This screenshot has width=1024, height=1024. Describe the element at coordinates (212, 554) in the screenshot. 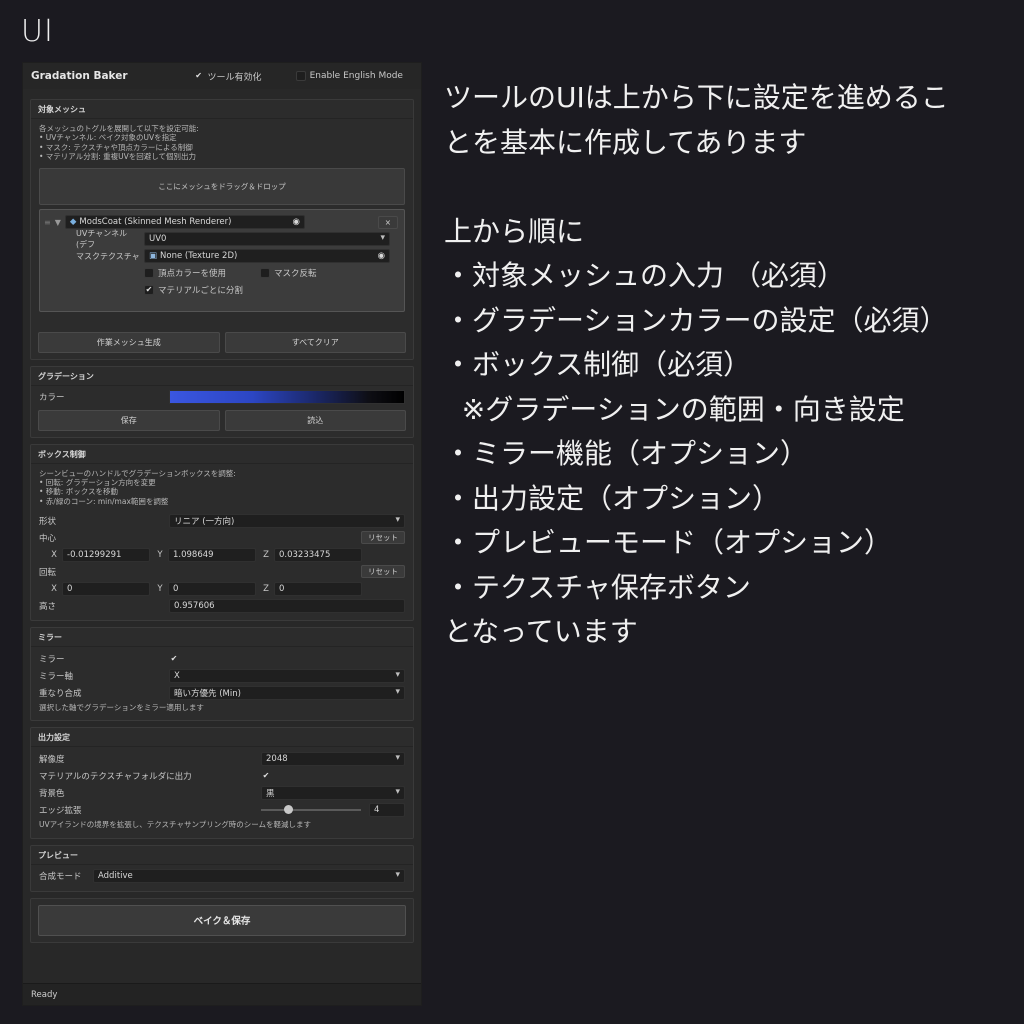

I see `center-y-field: 1.098649` at that location.